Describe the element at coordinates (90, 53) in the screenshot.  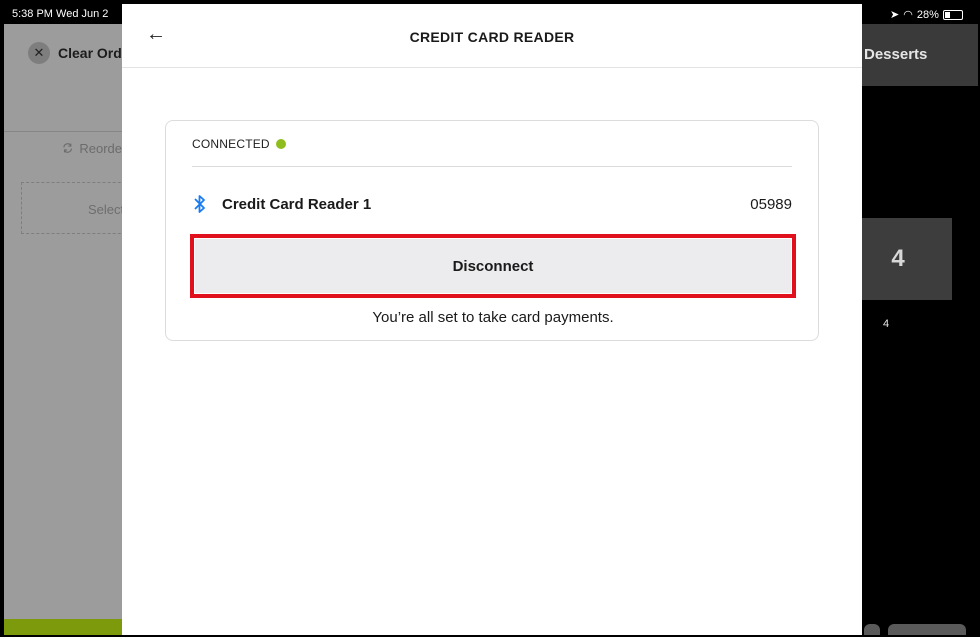
I see `clear-order-label: Clear Orde` at that location.